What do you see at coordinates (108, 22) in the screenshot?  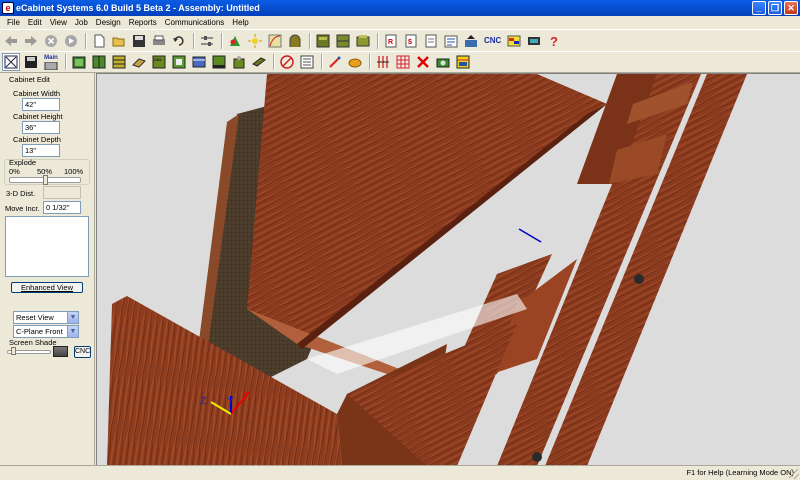 I see `menu-design: Design` at bounding box center [108, 22].